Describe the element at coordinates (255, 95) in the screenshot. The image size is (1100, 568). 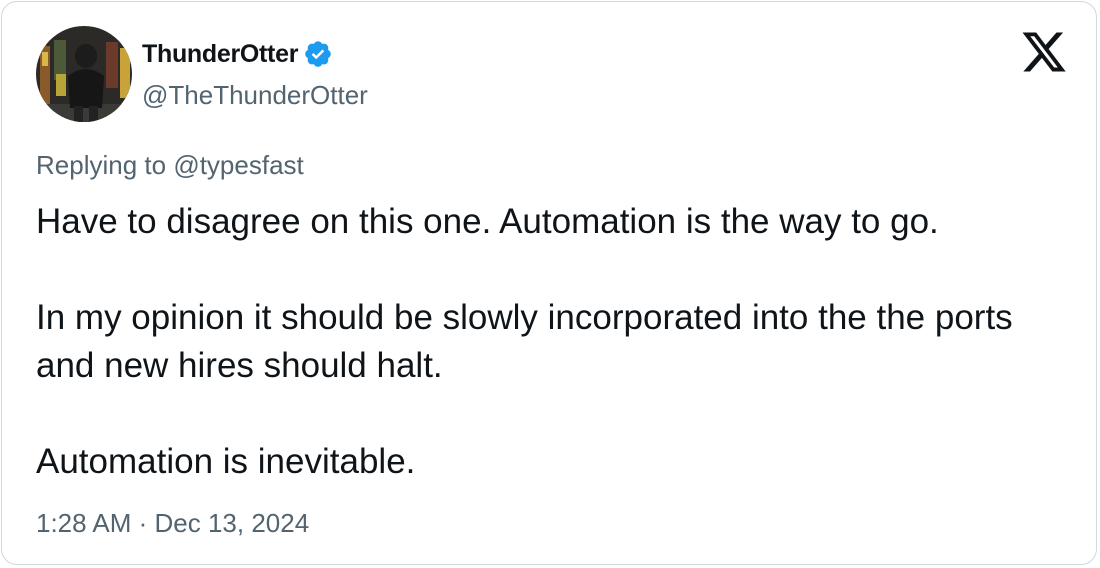
I see `author-handle: @TheThunderOtter` at that location.